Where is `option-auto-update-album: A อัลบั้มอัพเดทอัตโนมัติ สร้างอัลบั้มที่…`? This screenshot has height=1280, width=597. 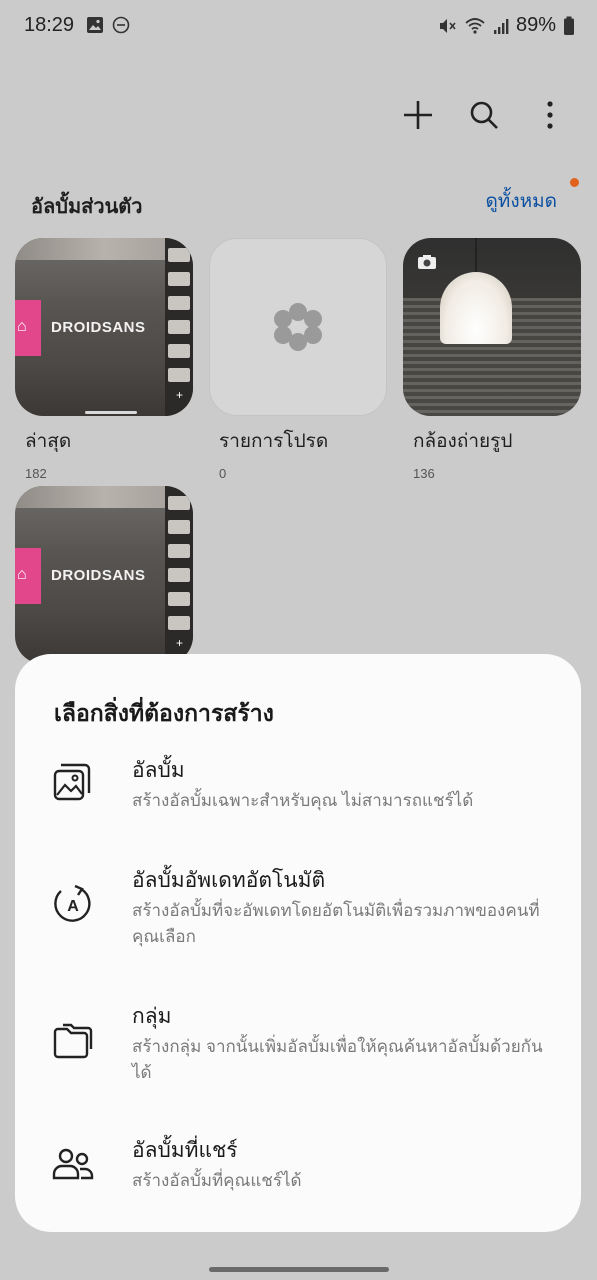
option-auto-update-album: A อัลบั้มอัพเดทอัตโนมัติ สร้างอัลบั้มที่… is located at coordinates (298, 919).